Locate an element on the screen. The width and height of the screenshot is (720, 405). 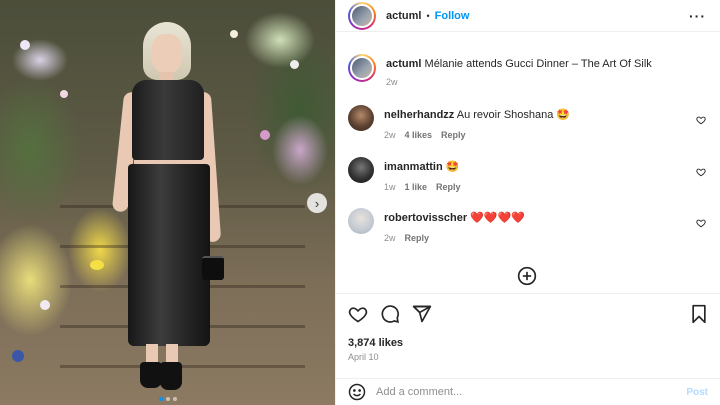
action-bar is located at coordinates (528, 313).